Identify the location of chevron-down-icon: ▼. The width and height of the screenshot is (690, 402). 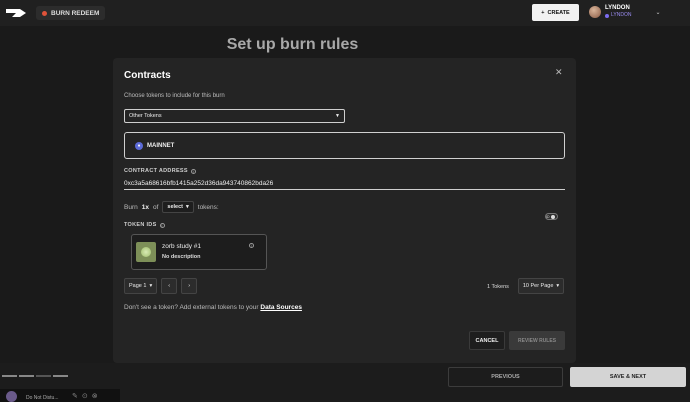
(337, 116).